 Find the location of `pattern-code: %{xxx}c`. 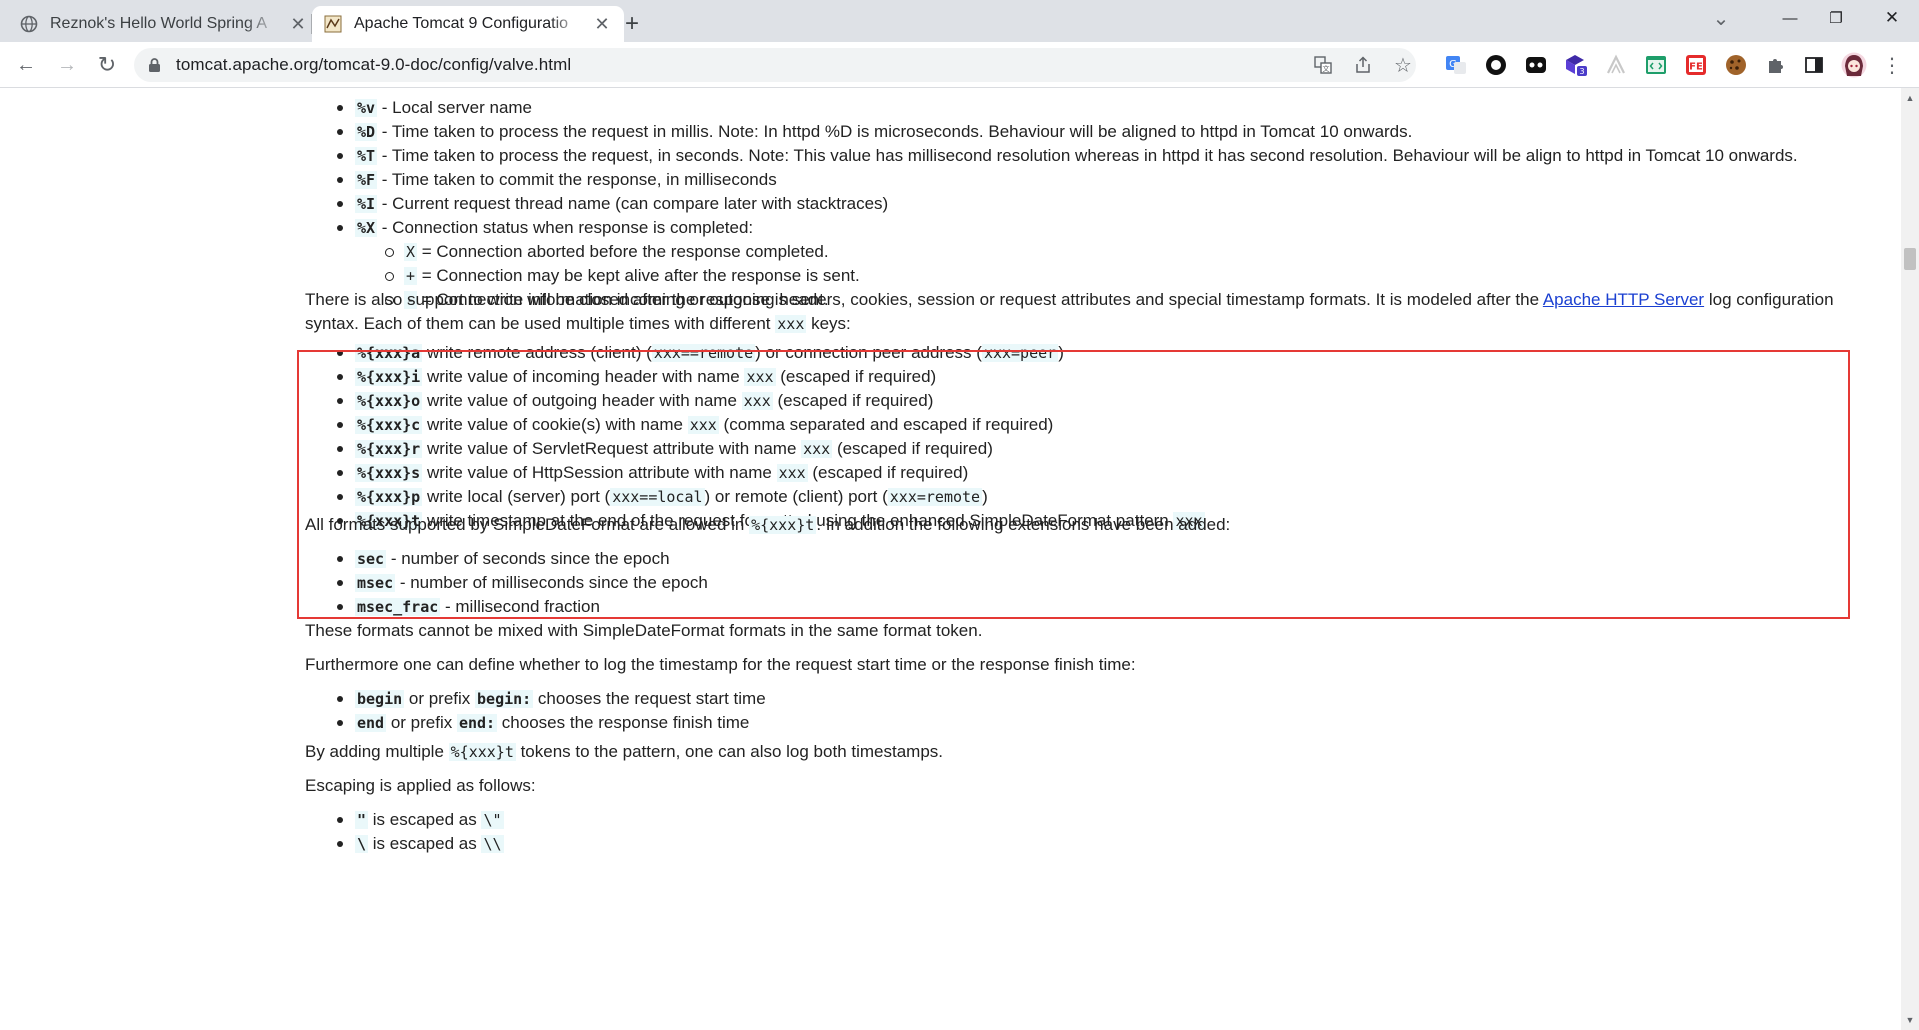

pattern-code: %{xxx}c is located at coordinates (389, 425).